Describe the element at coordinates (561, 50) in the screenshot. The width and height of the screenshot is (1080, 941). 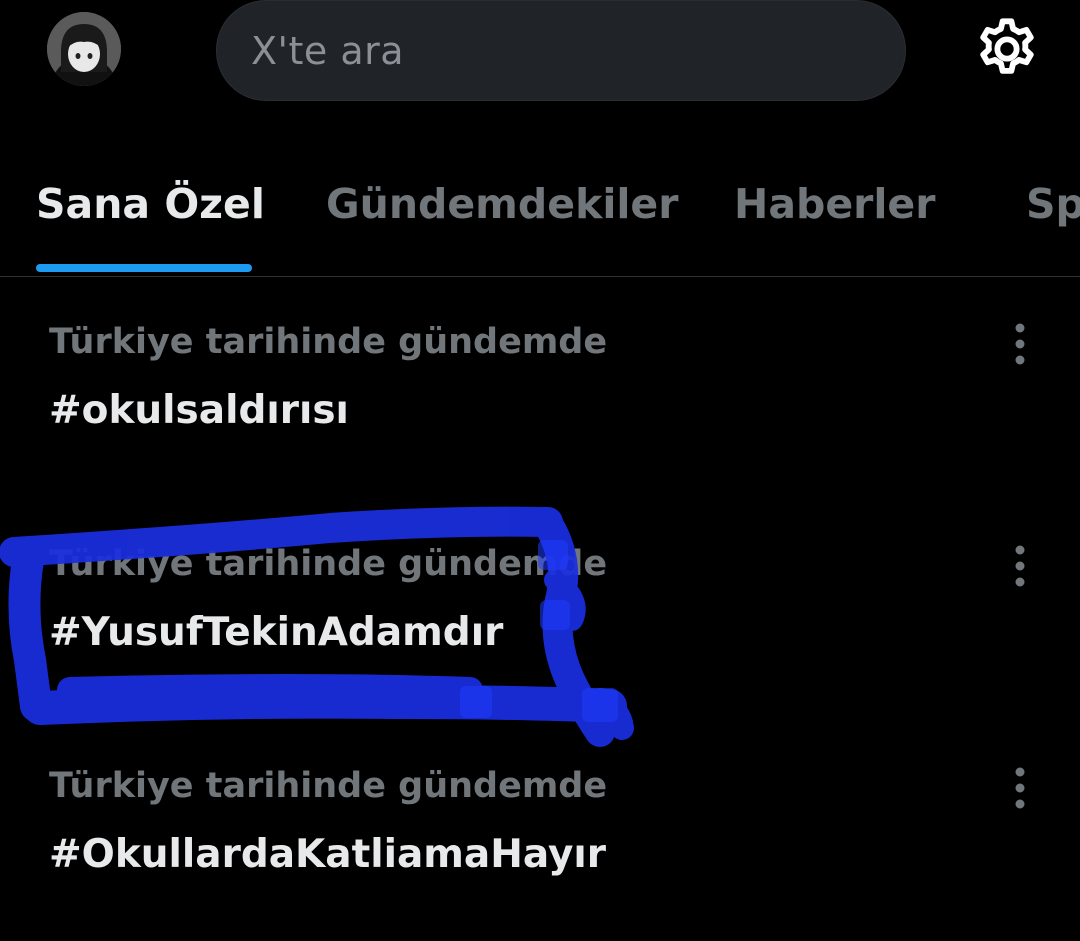
I see `search-input: X'te ara` at that location.